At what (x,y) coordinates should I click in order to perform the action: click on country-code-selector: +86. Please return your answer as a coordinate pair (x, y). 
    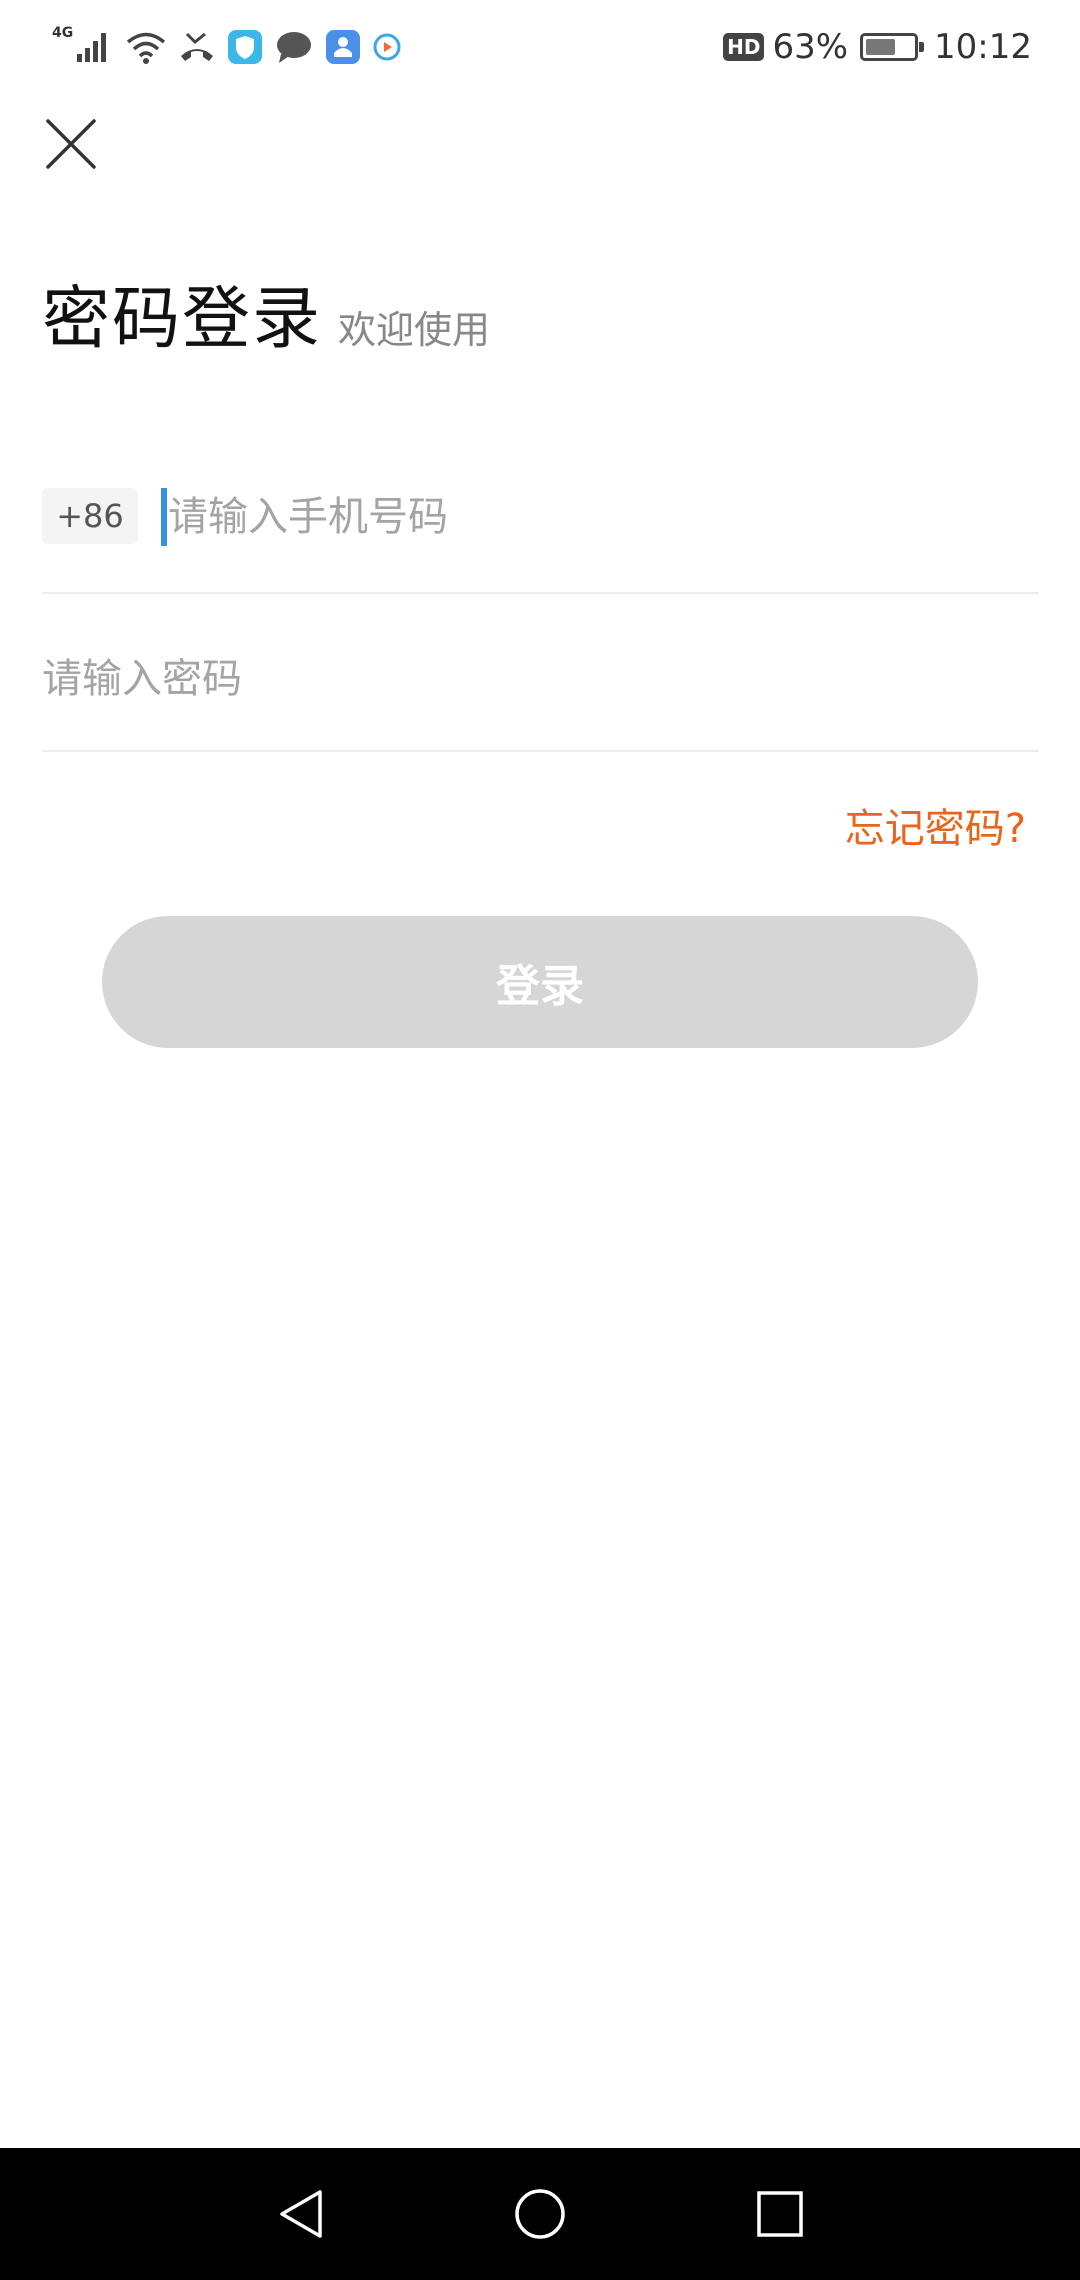
    Looking at the image, I should click on (90, 516).